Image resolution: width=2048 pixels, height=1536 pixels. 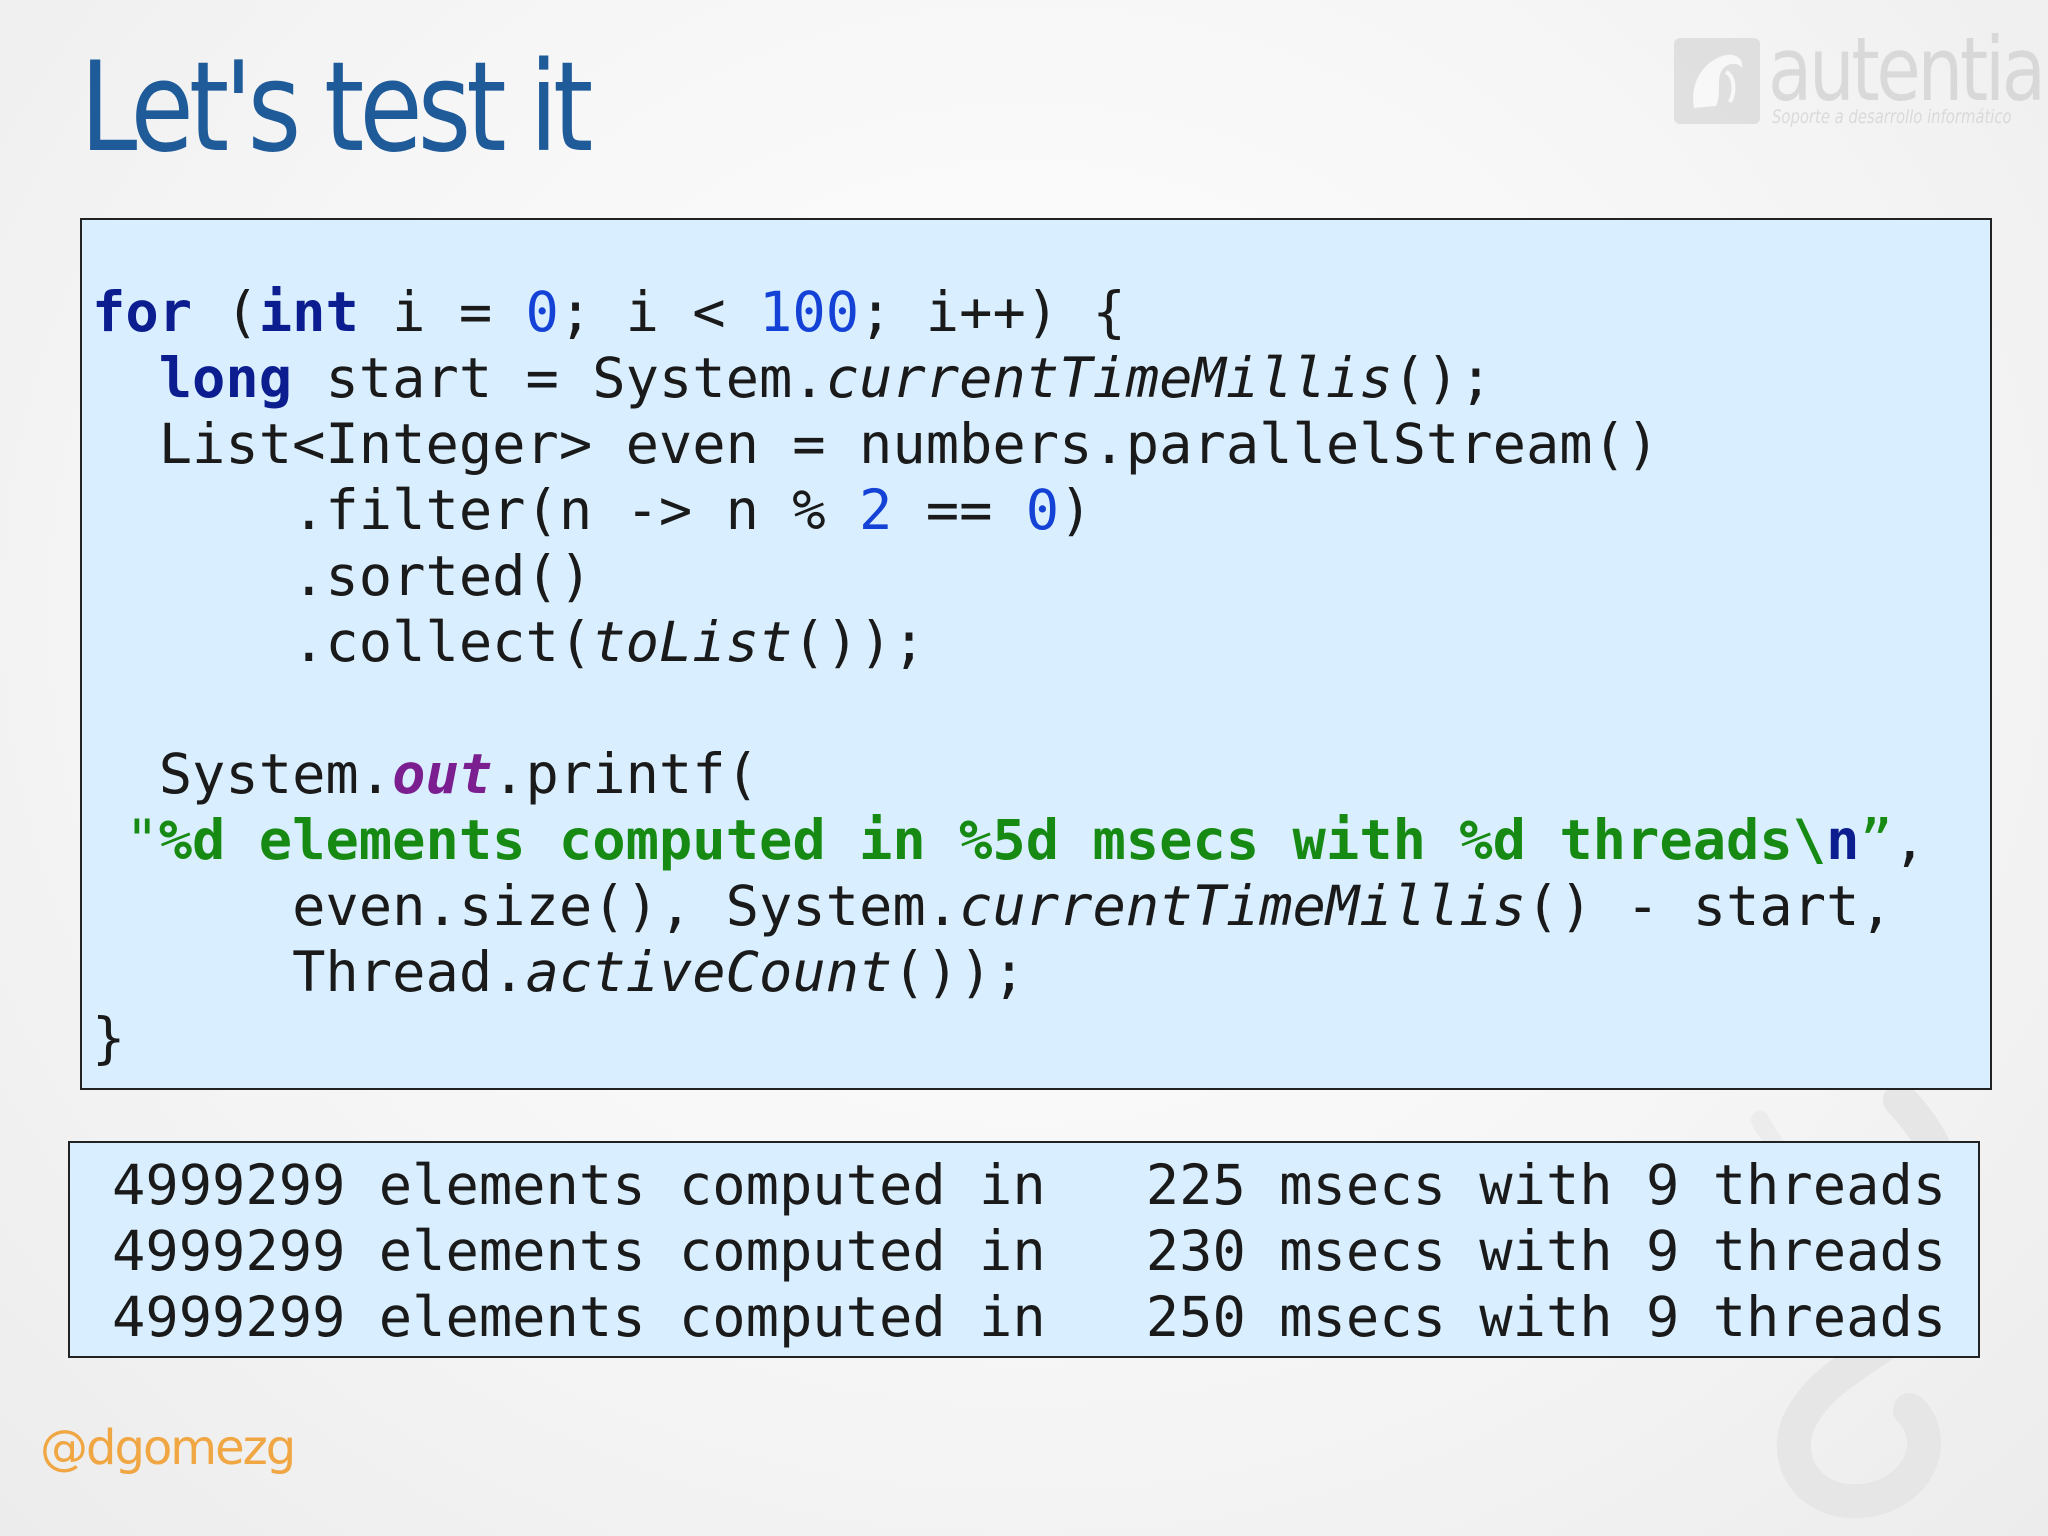 I want to click on code-line: Thread.activeCount());, so click(x=559, y=973).